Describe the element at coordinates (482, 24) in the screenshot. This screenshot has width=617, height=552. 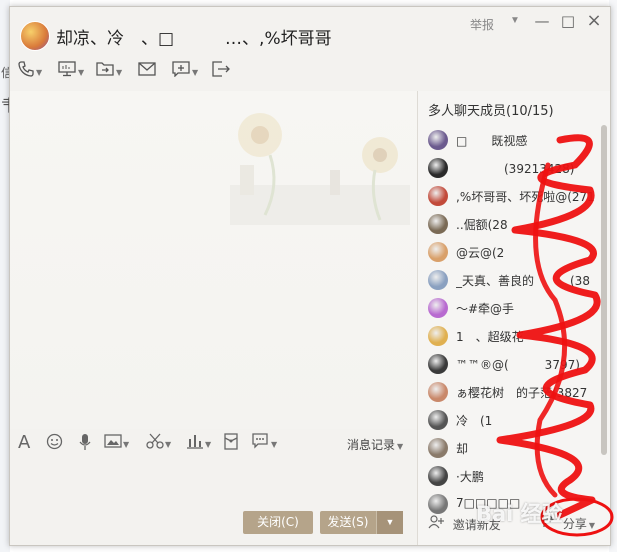
I see `report-button: 举报` at that location.